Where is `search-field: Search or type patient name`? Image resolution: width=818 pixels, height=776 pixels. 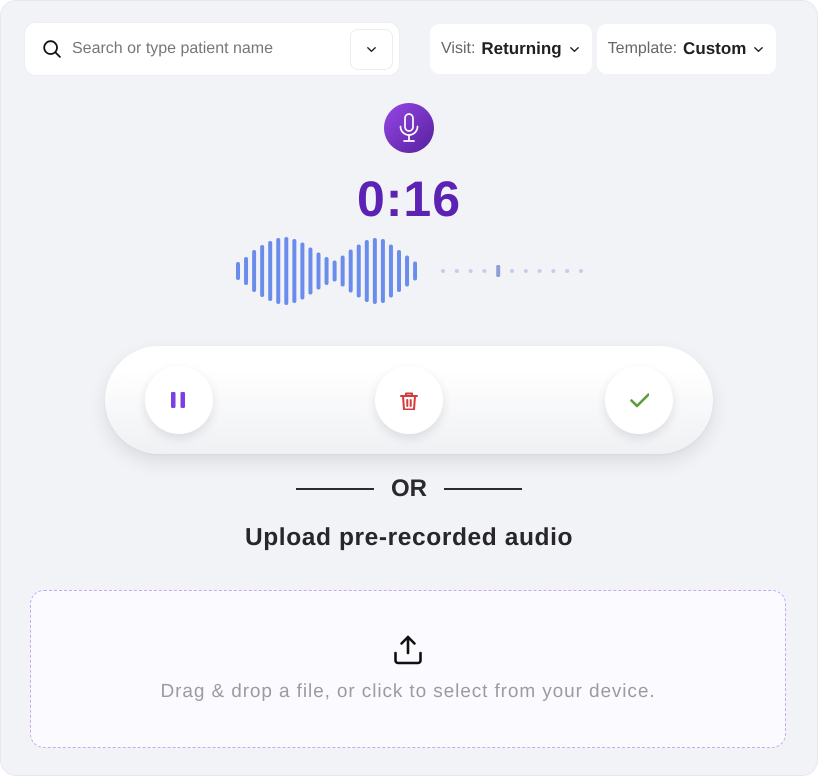 search-field: Search or type patient name is located at coordinates (212, 49).